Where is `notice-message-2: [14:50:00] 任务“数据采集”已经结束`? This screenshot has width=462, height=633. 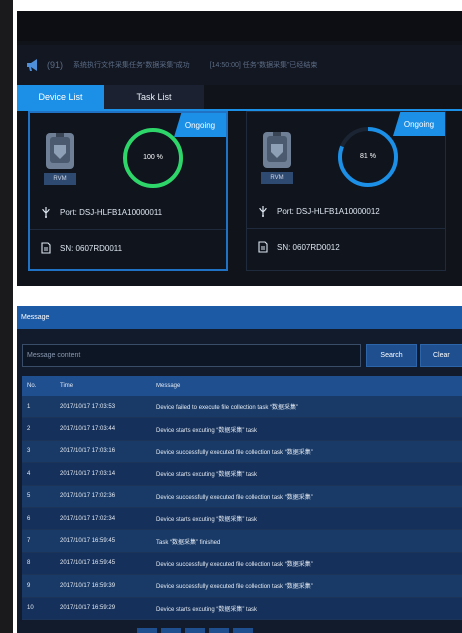 notice-message-2: [14:50:00] 任务“数据采集”已经结束 is located at coordinates (263, 65).